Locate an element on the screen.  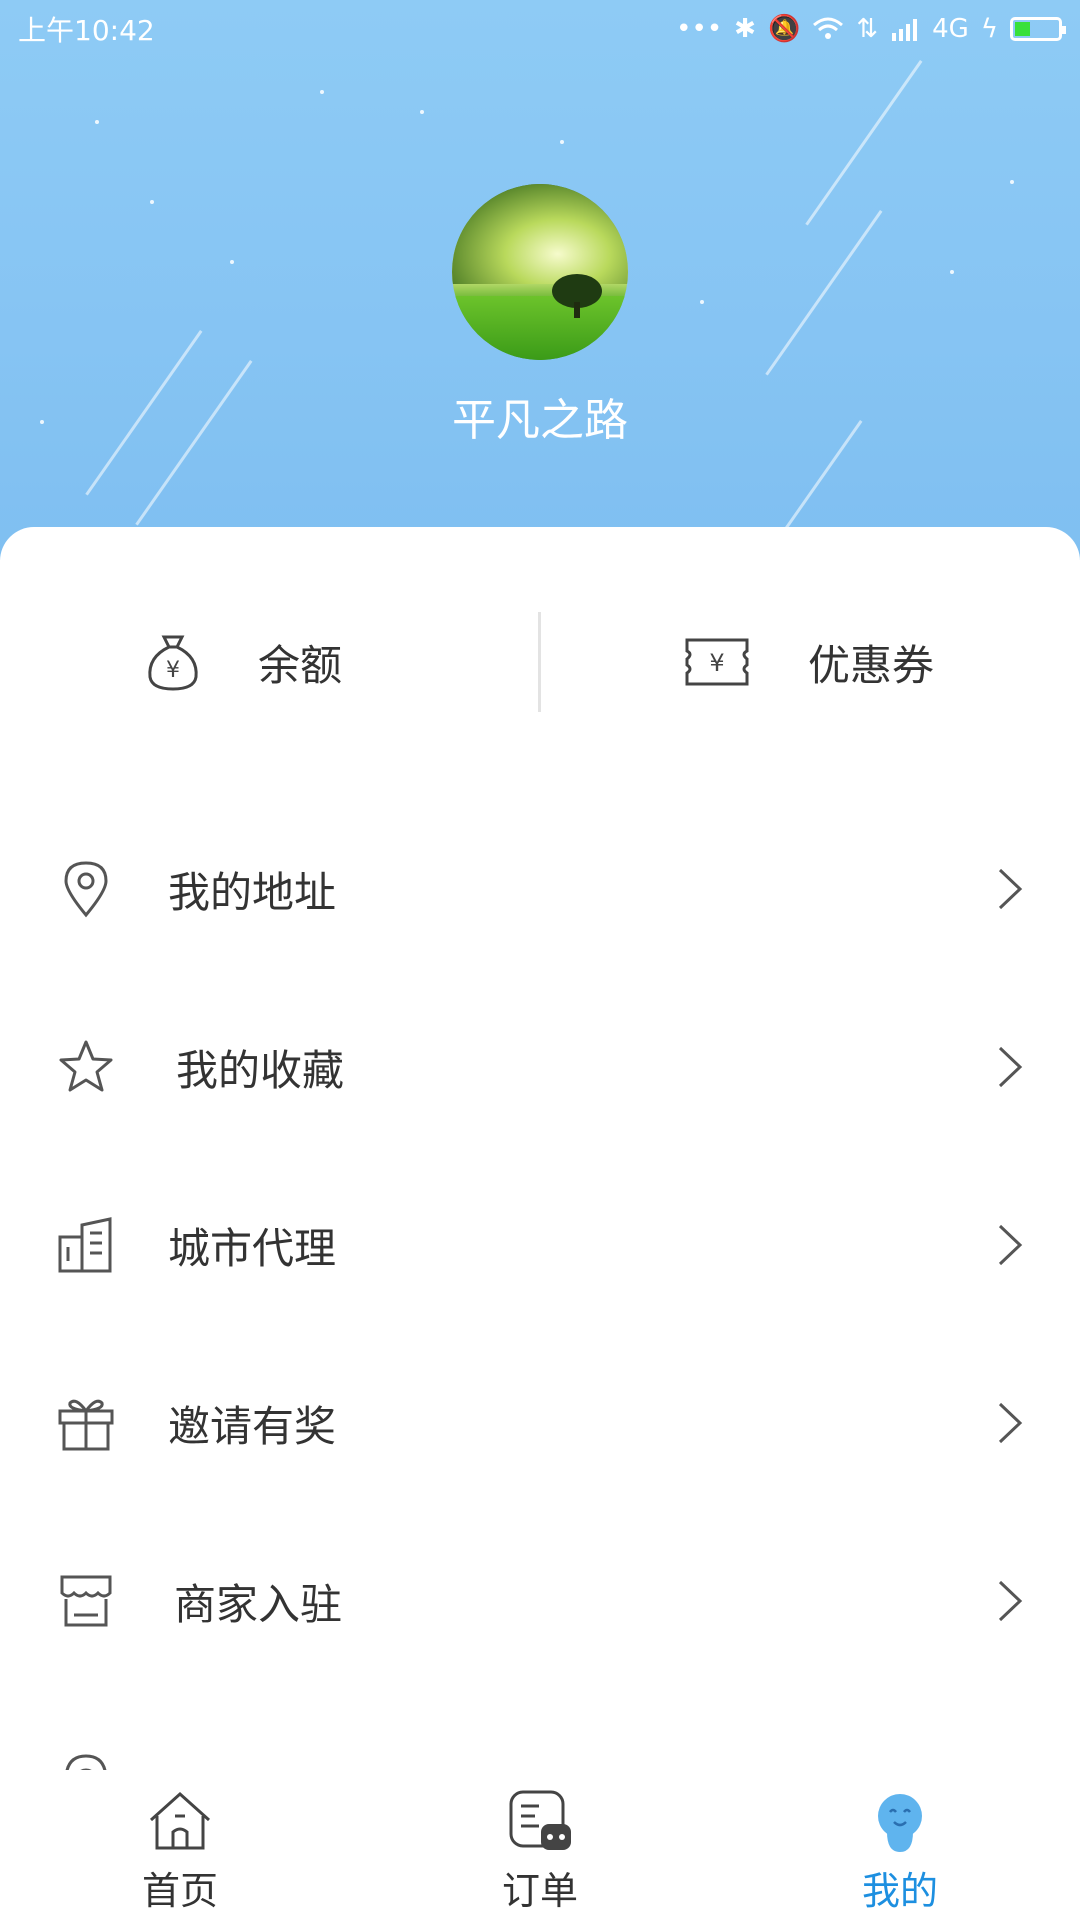
coupon-icon: ¥ is located at coordinates (717, 662).